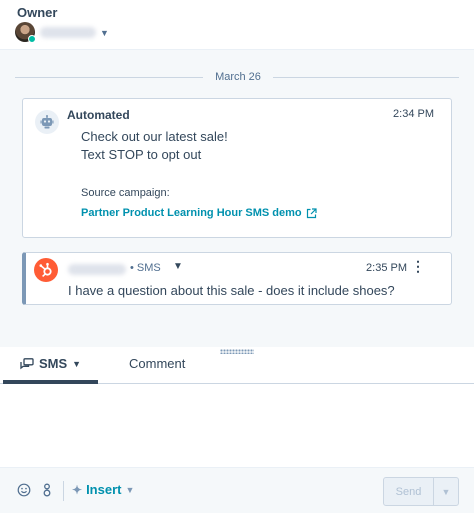 The image size is (474, 513). I want to click on source-campaign-label: Source campaign:, so click(125, 193).